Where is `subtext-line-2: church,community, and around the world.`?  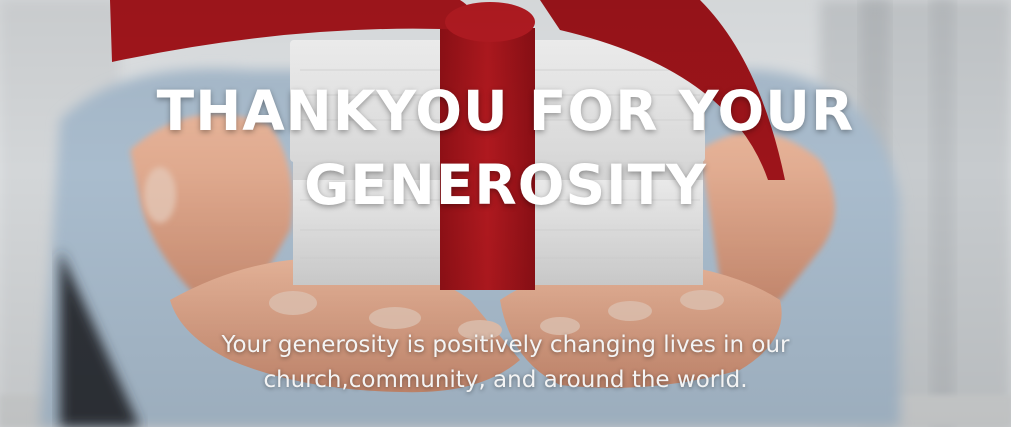 subtext-line-2: church,community, and around the world. is located at coordinates (505, 380).